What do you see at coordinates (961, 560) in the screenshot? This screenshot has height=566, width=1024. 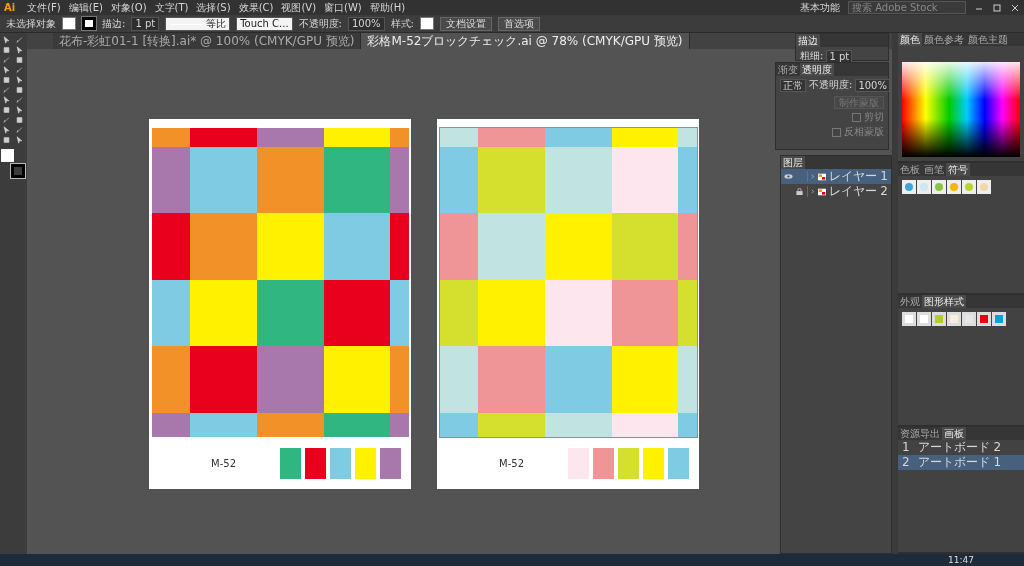 I see `clock-time: 11:47` at bounding box center [961, 560].